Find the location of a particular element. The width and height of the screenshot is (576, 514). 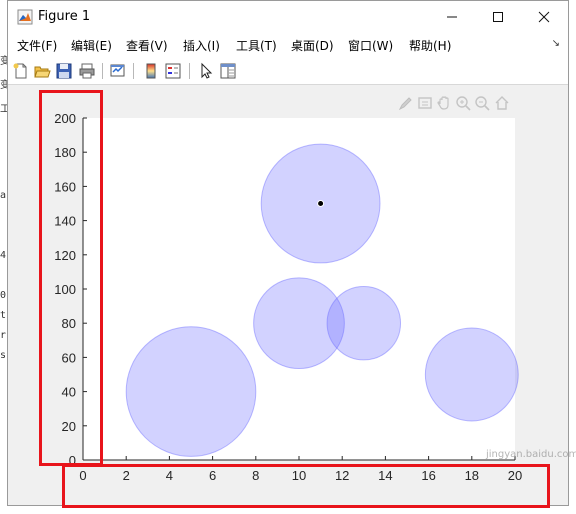

new-figure-icon is located at coordinates (21, 71).